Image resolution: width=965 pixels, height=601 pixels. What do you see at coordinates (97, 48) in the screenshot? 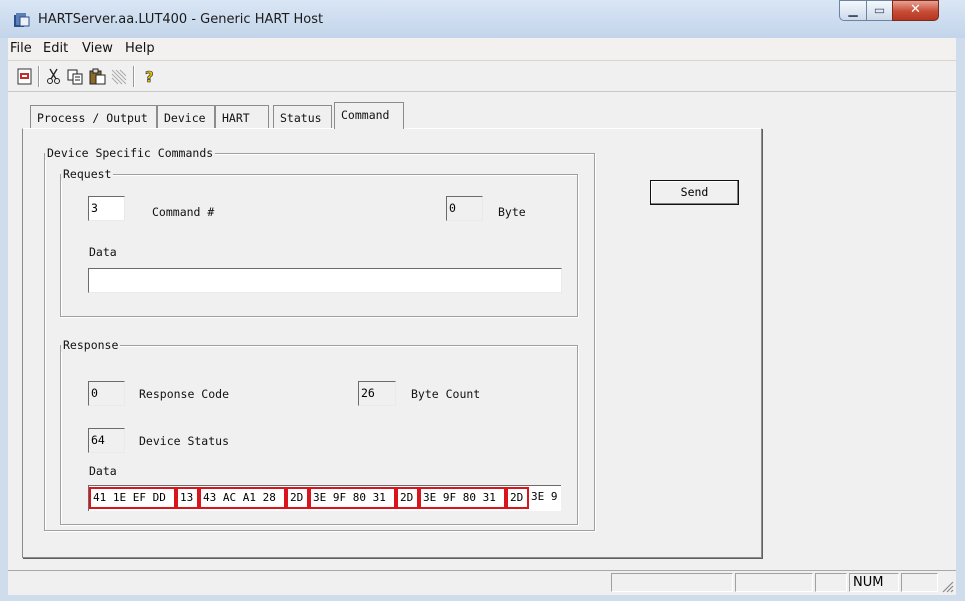
I see `menu-view: View` at bounding box center [97, 48].